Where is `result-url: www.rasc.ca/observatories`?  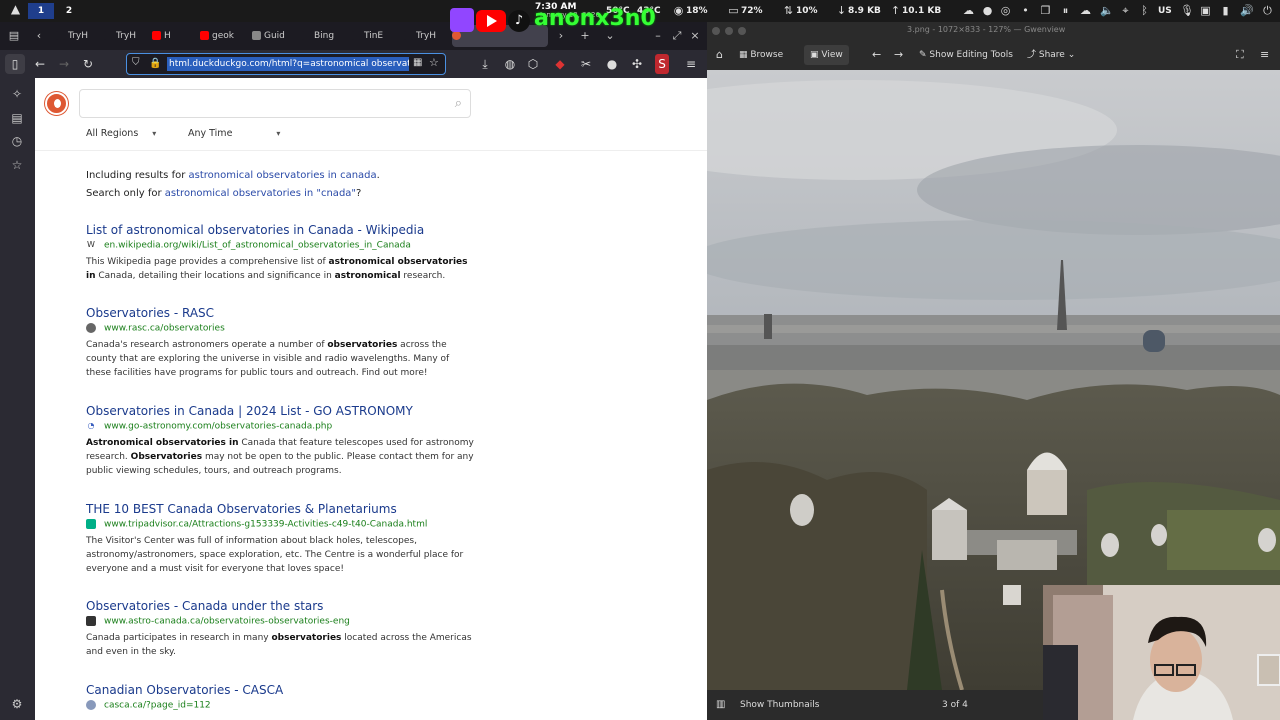 result-url: www.rasc.ca/observatories is located at coordinates (164, 329).